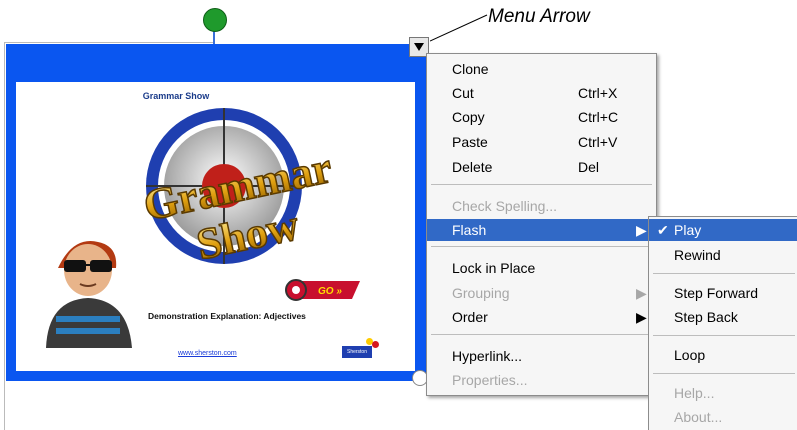 Image resolution: width=797 pixels, height=430 pixels. Describe the element at coordinates (468, 117) in the screenshot. I see `menu-item-label: Copy` at that location.